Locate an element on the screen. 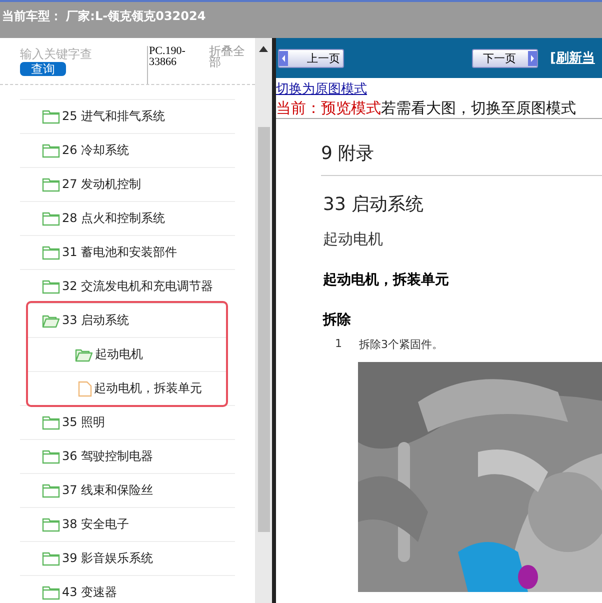 The height and width of the screenshot is (603, 602). query-button: 查询 is located at coordinates (43, 69).